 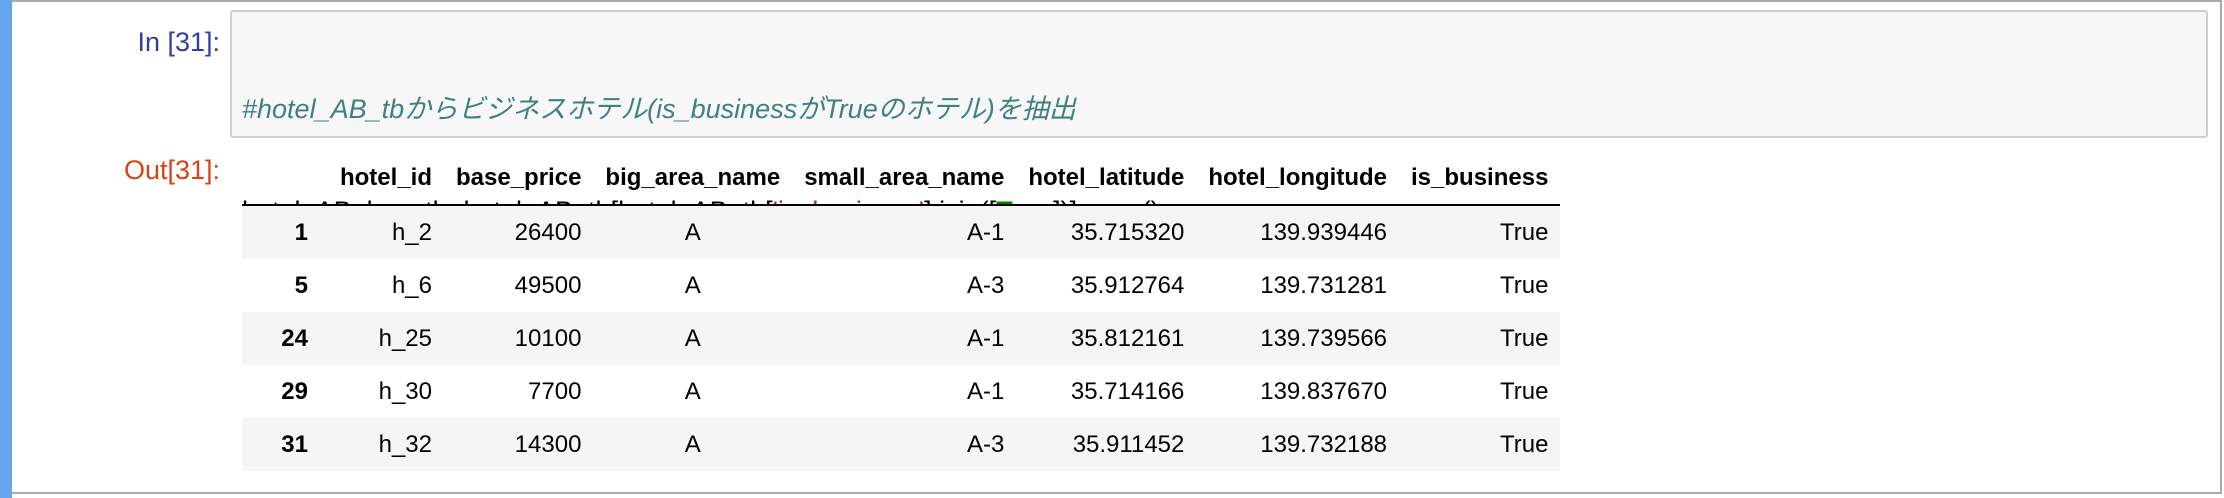 I want to click on cell-hotel-longitude: 139.939446, so click(x=1324, y=232).